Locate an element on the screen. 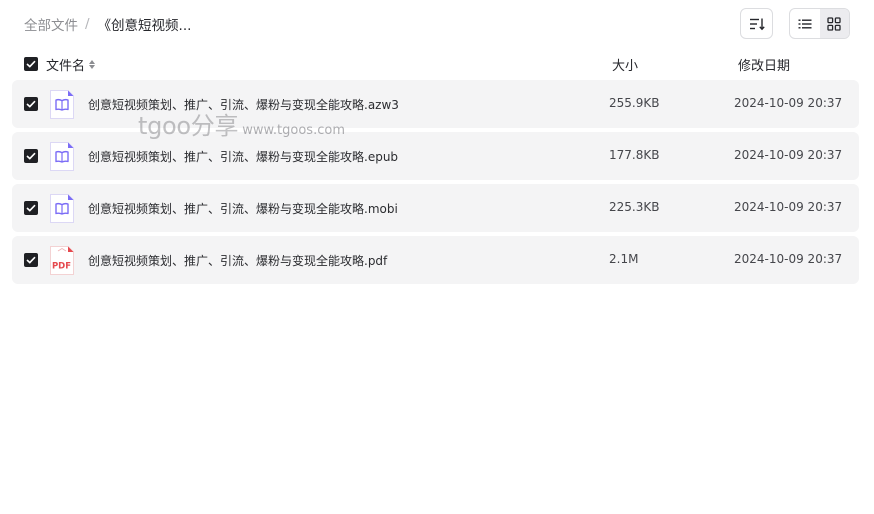 The height and width of the screenshot is (514, 874). view-toggle is located at coordinates (819, 23).